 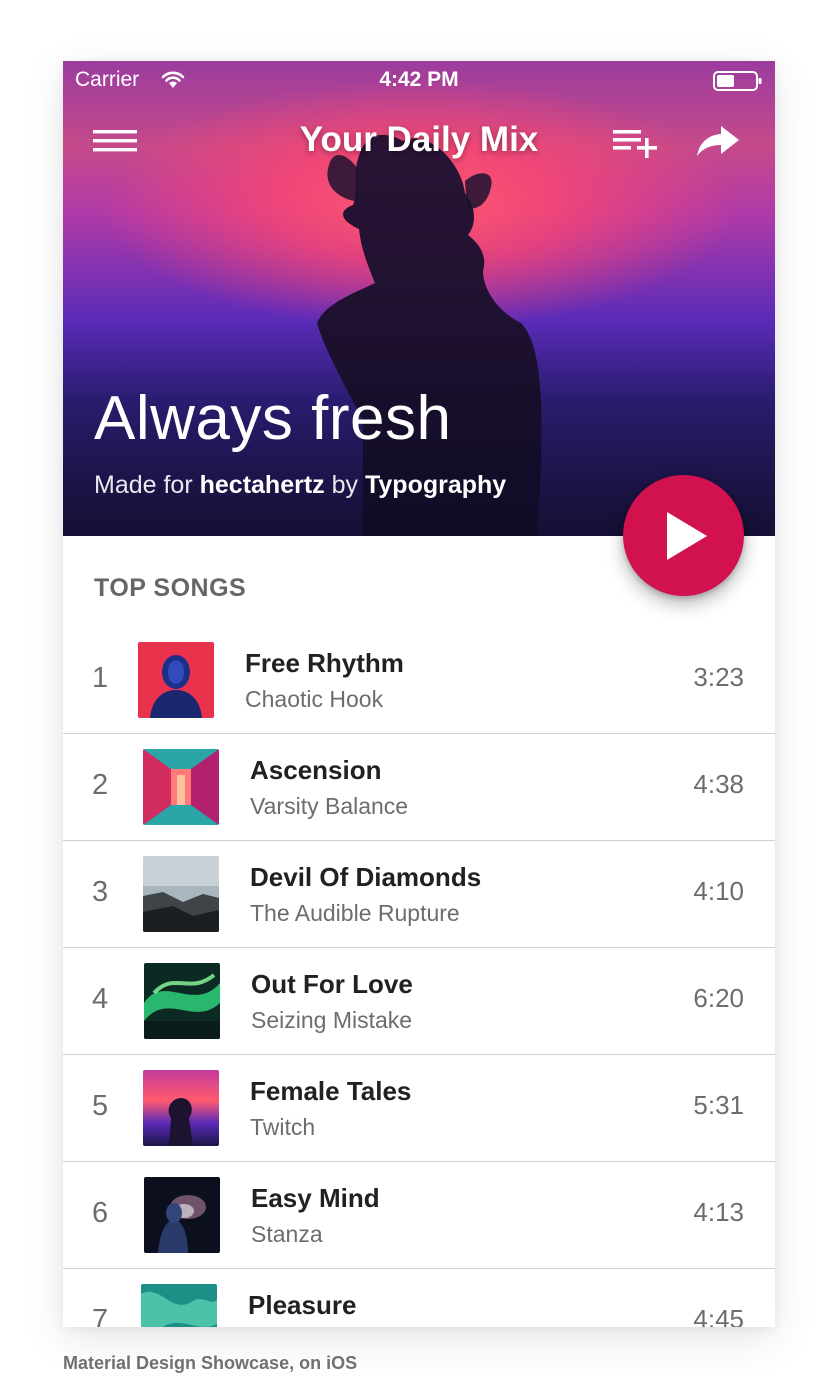 What do you see at coordinates (273, 418) in the screenshot?
I see `hero-headline: Always fresh` at bounding box center [273, 418].